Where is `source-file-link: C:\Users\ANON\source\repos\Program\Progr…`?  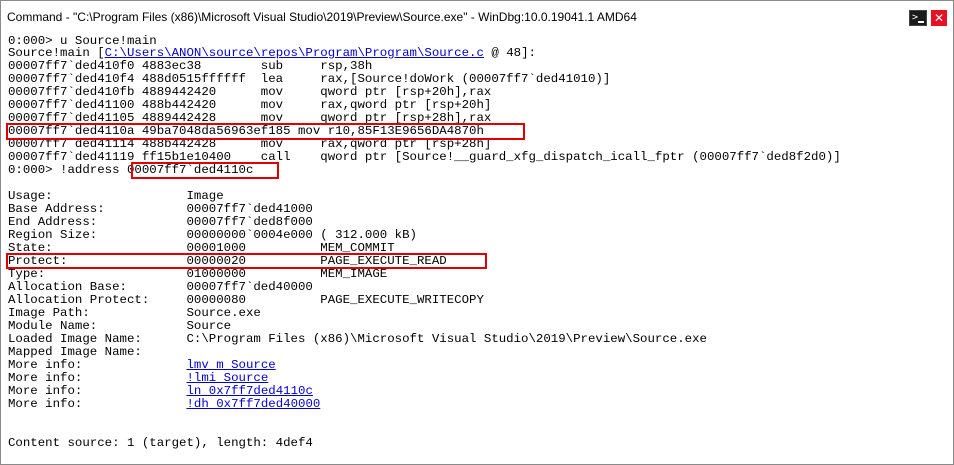
source-file-link: C:\Users\ANON\source\repos\Program\Progr… is located at coordinates (294, 53).